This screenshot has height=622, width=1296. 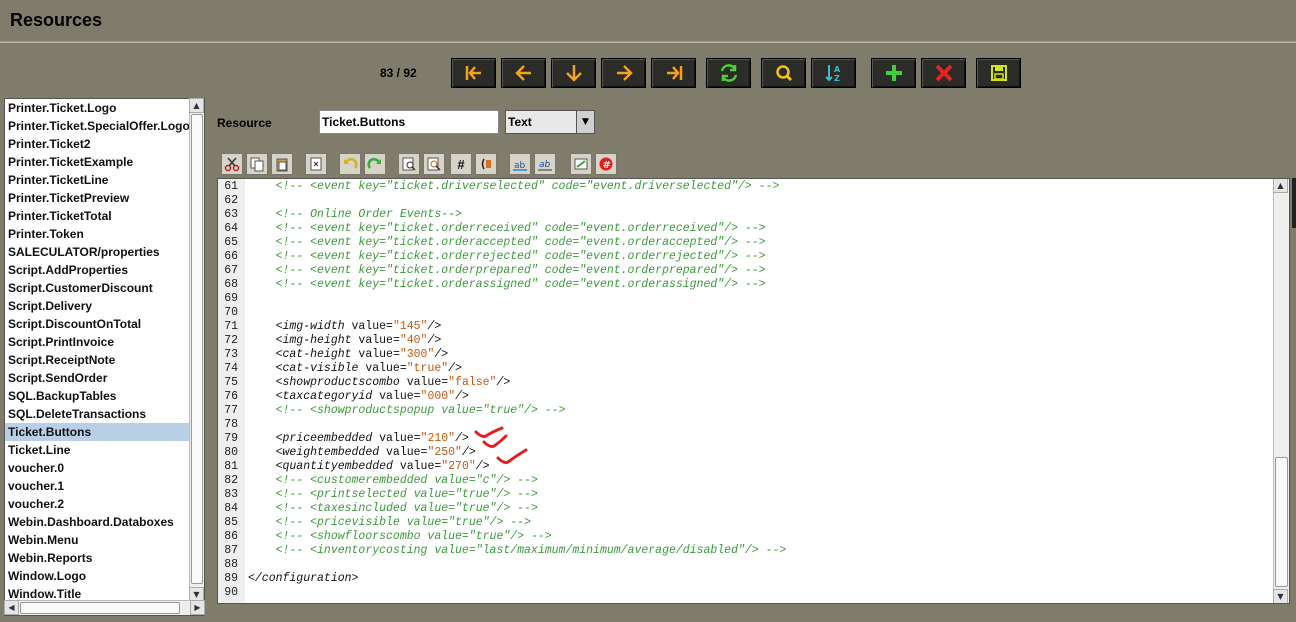 What do you see at coordinates (833, 73) in the screenshot?
I see `sort-button: AZ` at bounding box center [833, 73].